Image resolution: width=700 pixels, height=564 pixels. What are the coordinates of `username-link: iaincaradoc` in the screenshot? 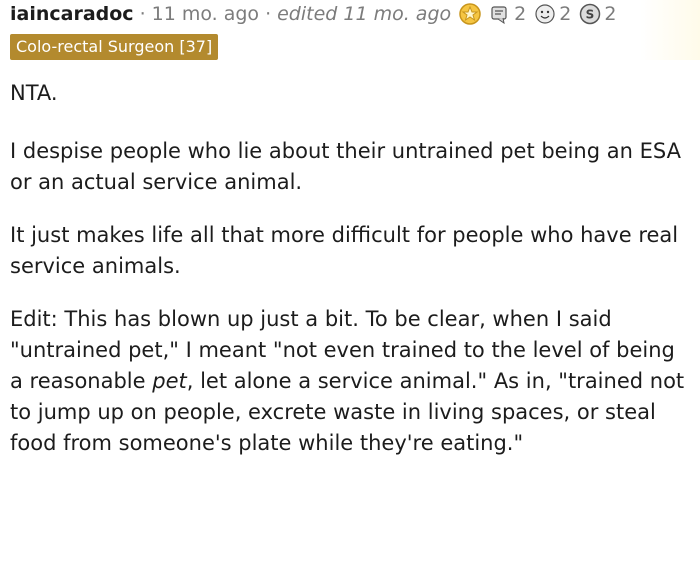 It's located at (72, 14).